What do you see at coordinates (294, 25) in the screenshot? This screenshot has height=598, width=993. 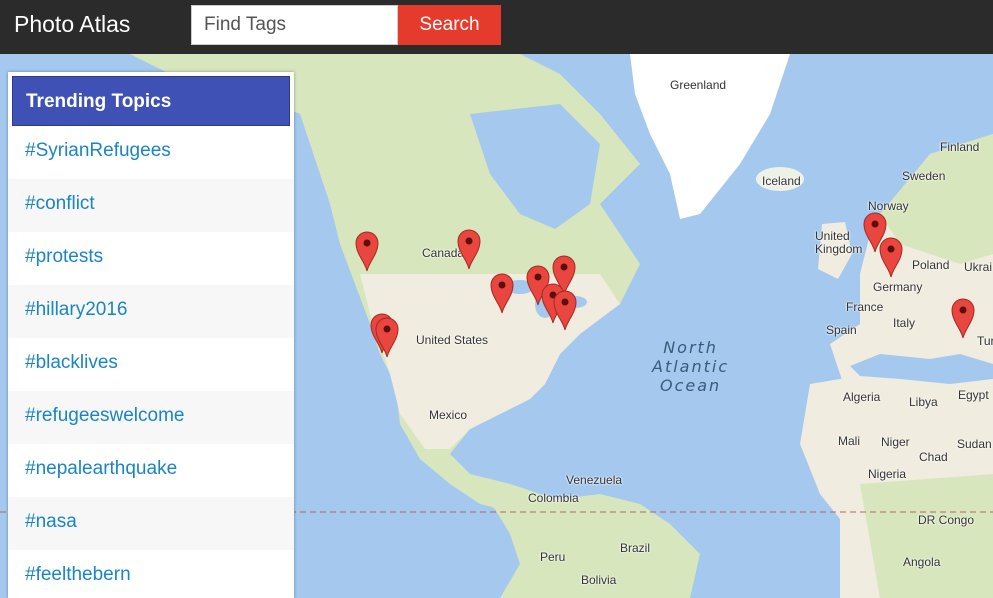 I see `tag-search-input` at bounding box center [294, 25].